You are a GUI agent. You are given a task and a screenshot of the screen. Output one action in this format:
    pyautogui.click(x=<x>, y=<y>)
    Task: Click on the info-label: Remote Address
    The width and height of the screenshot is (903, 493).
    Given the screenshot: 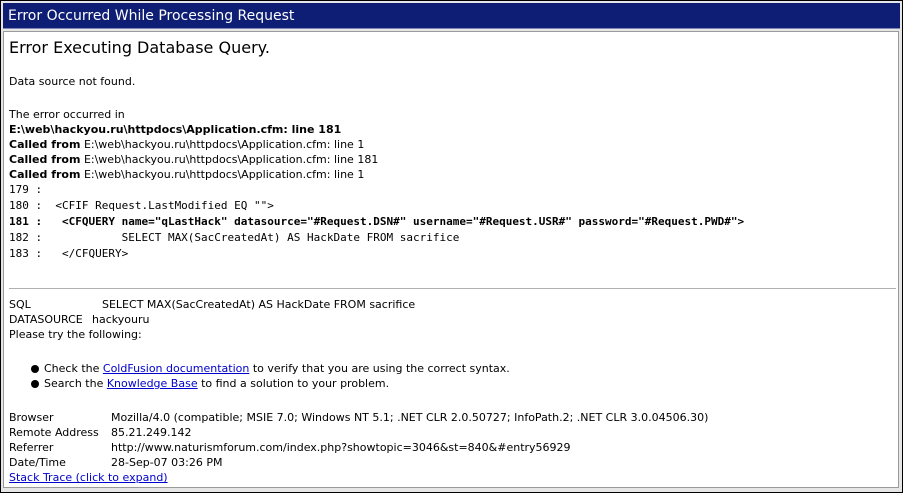 What is the action you would take?
    pyautogui.click(x=54, y=432)
    